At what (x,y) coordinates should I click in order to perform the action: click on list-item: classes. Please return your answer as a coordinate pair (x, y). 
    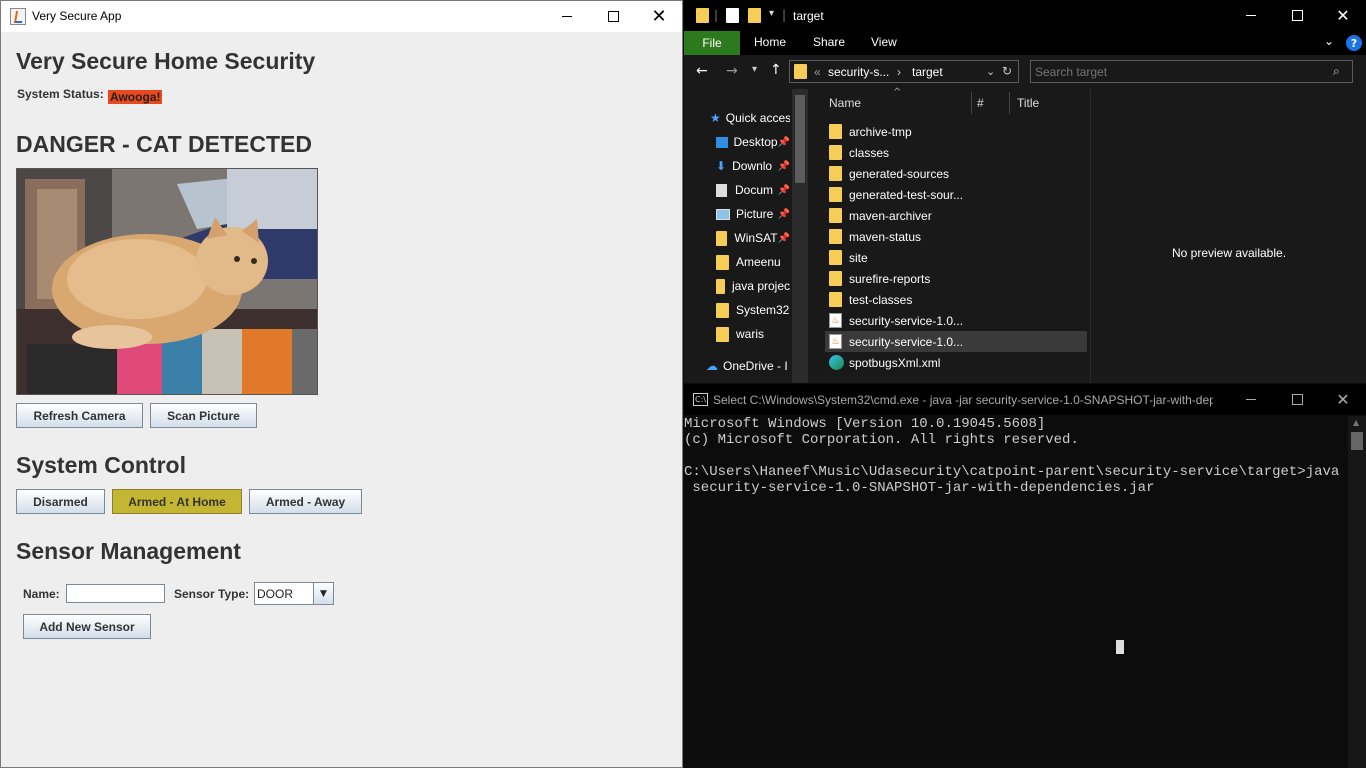
    Looking at the image, I should click on (958, 152).